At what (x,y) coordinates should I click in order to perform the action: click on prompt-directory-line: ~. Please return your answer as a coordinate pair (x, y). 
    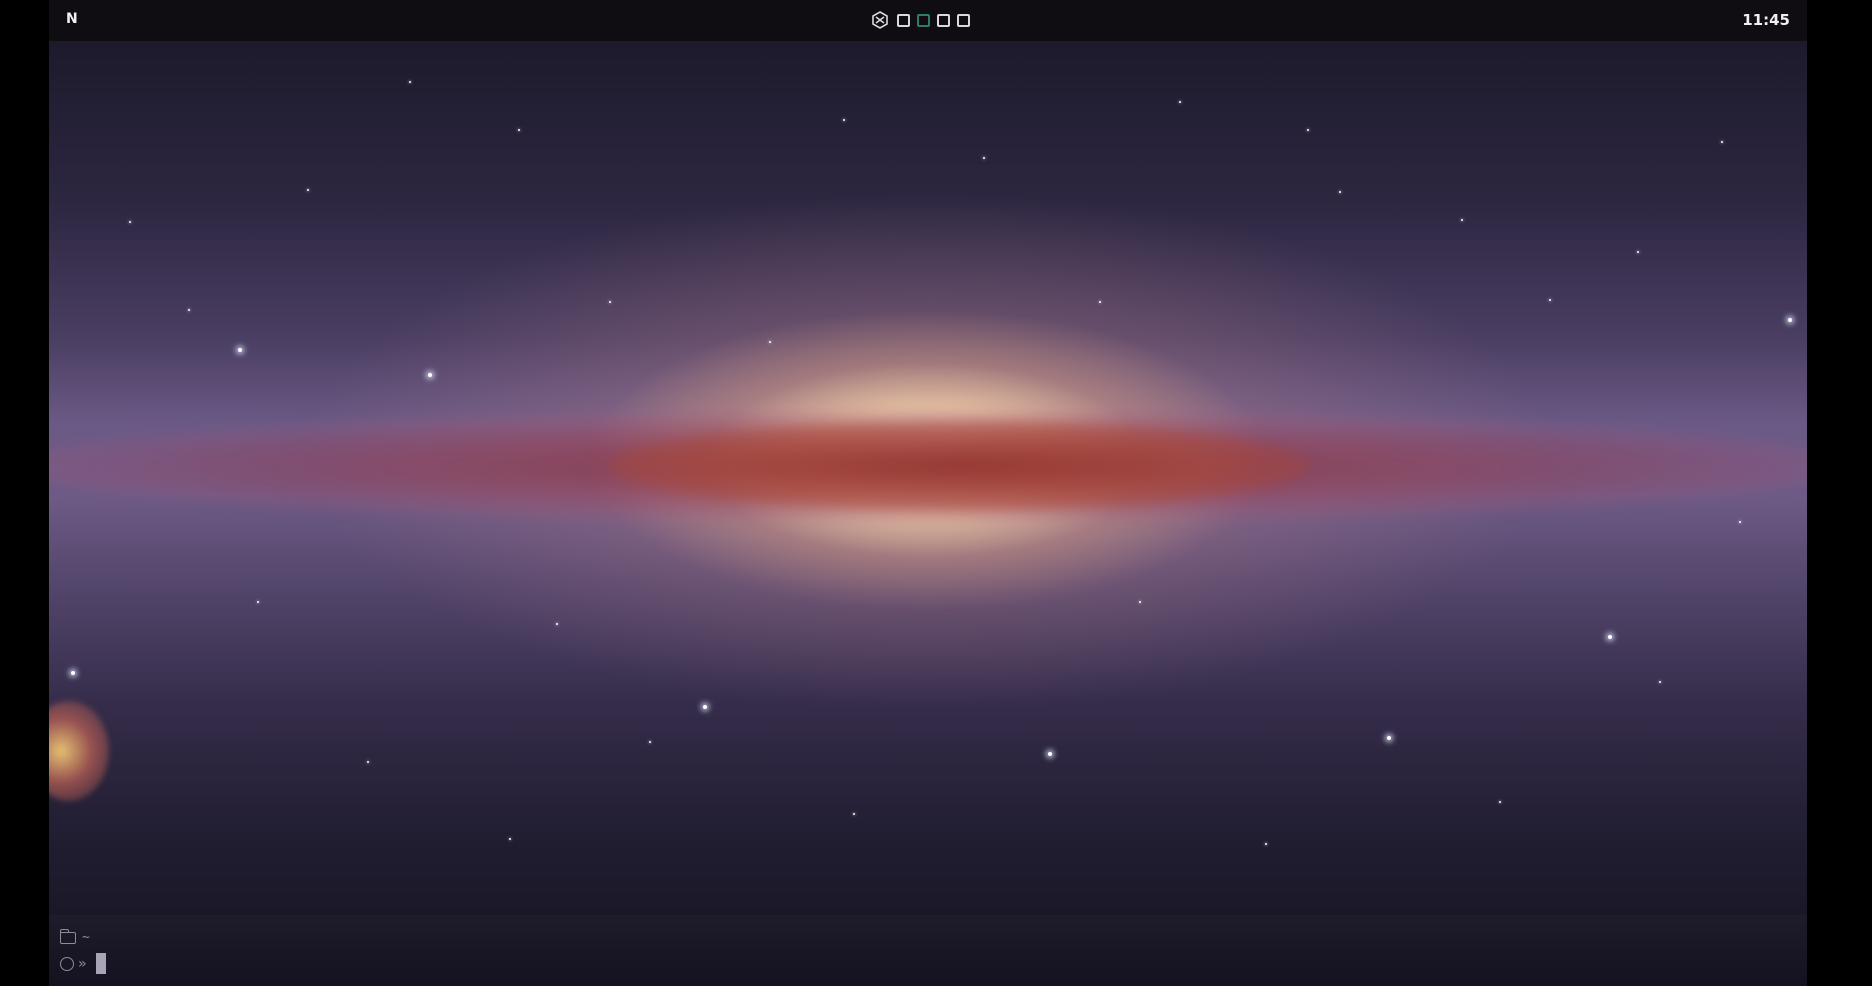
    Looking at the image, I should click on (74, 936).